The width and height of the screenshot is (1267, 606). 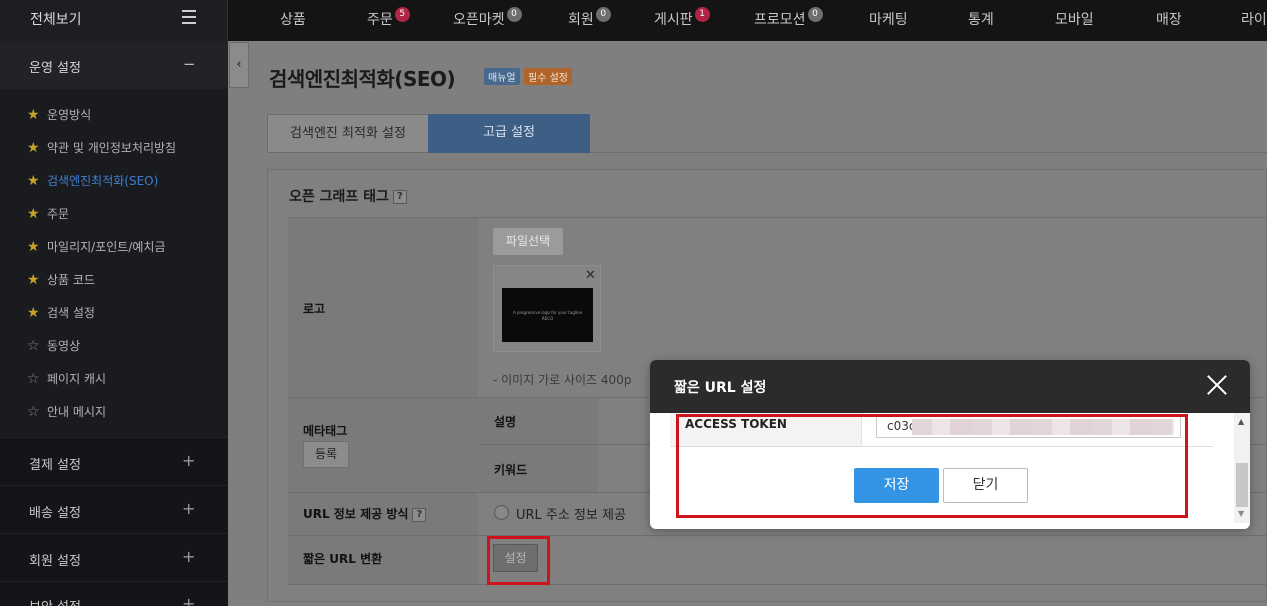 I want to click on nav-board: 게시판 1, so click(x=682, y=18).